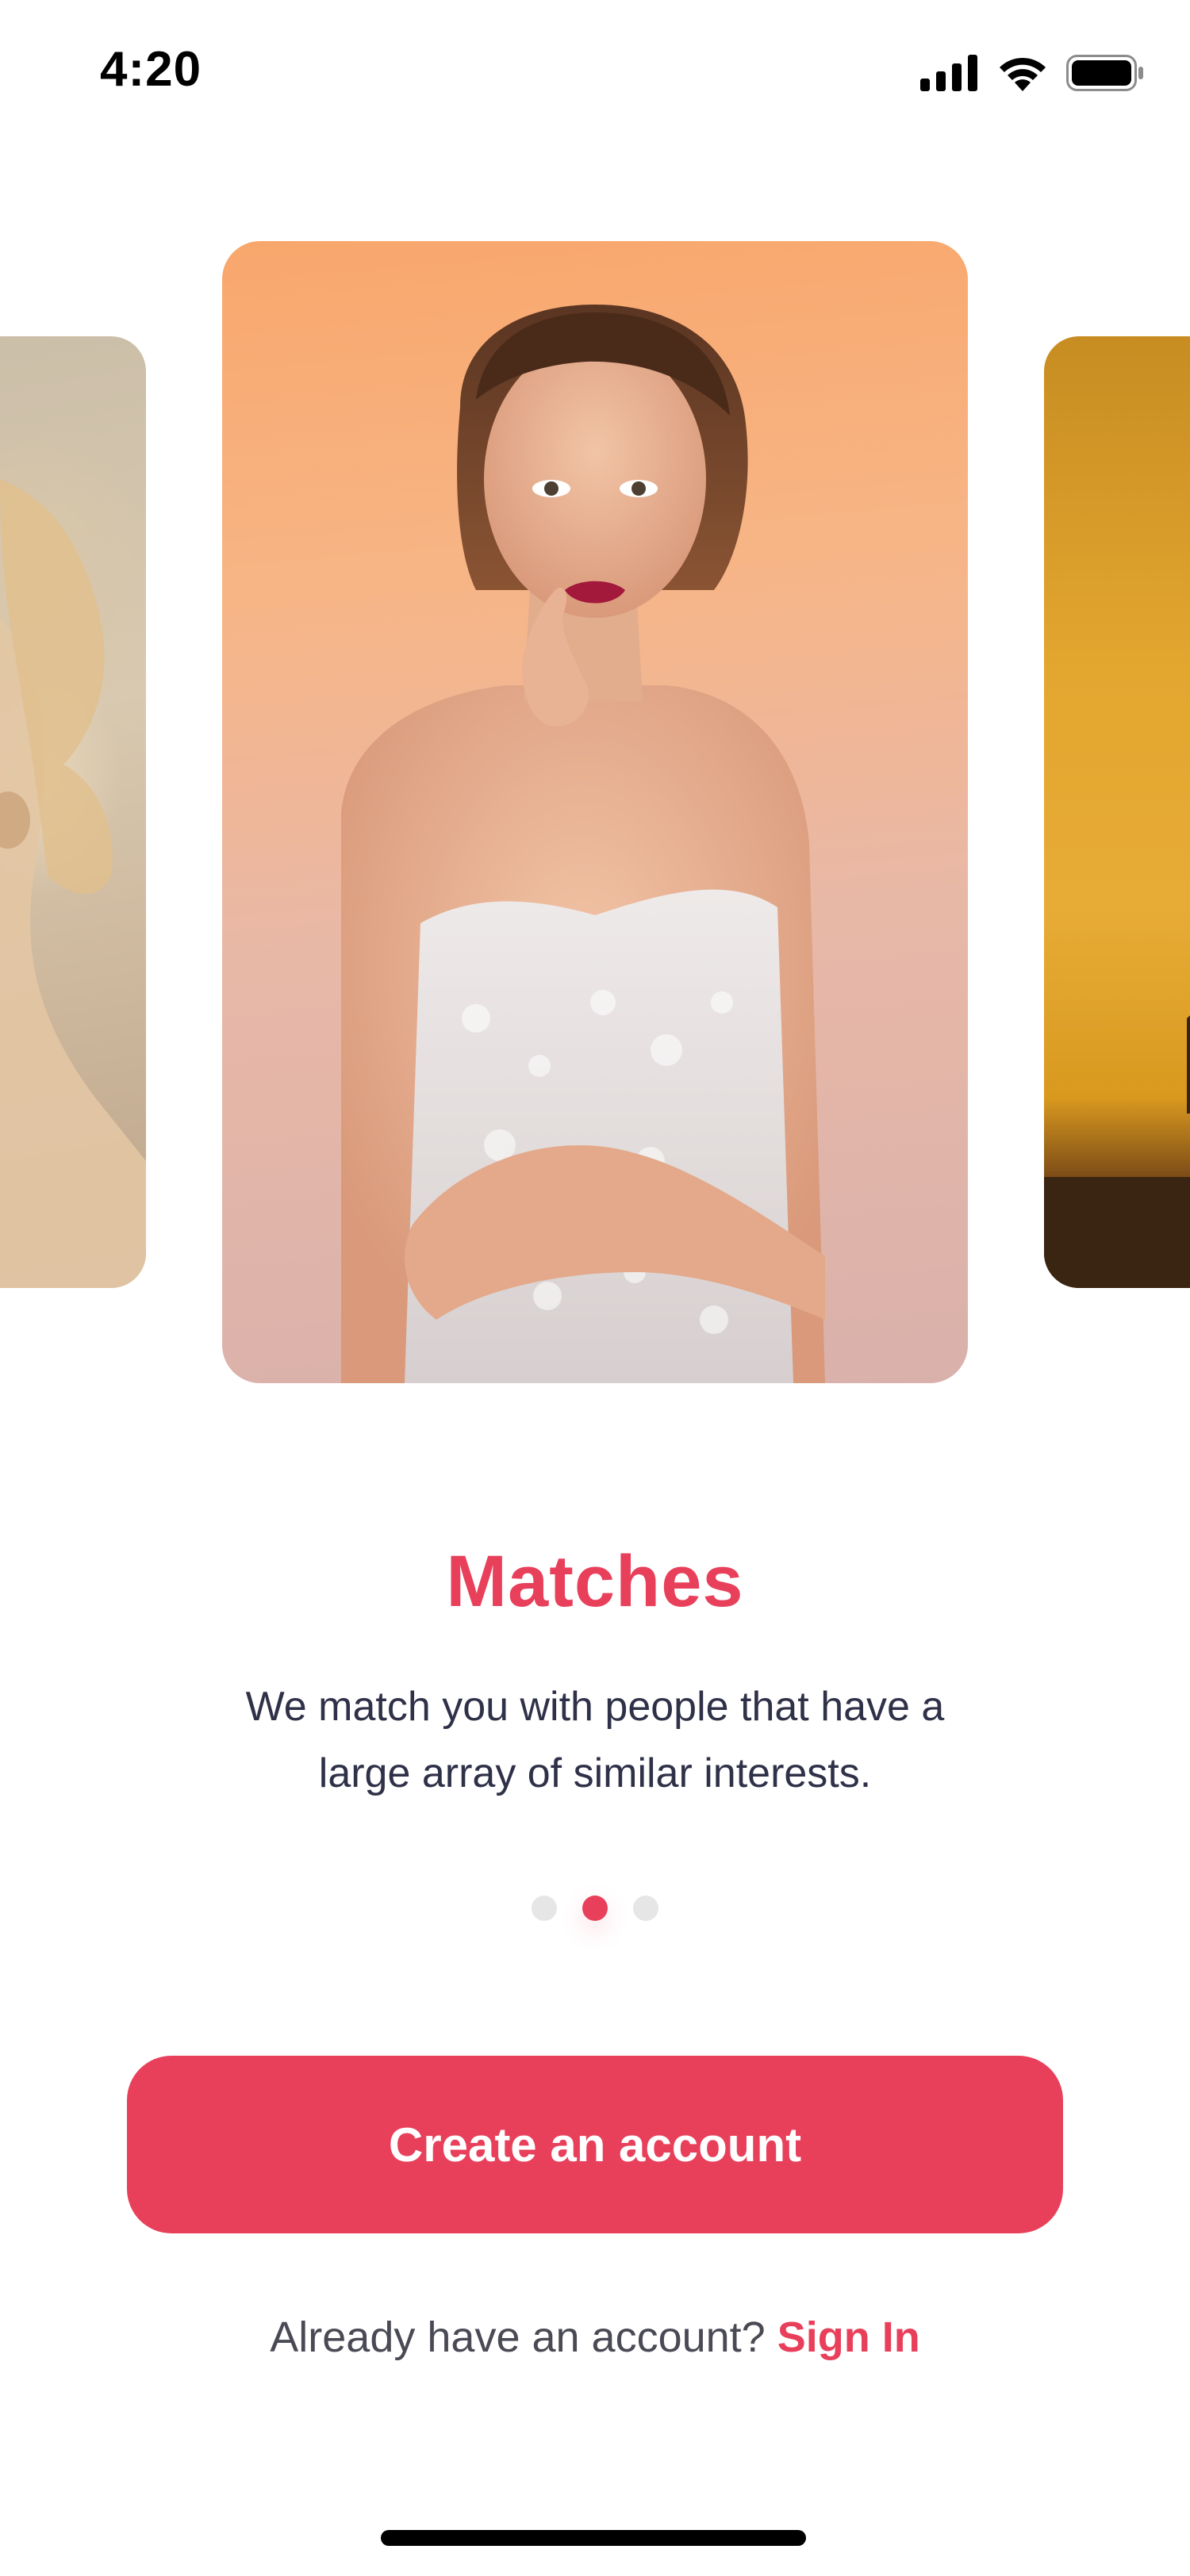 This screenshot has height=2576, width=1190. I want to click on wifi-icon, so click(1023, 74).